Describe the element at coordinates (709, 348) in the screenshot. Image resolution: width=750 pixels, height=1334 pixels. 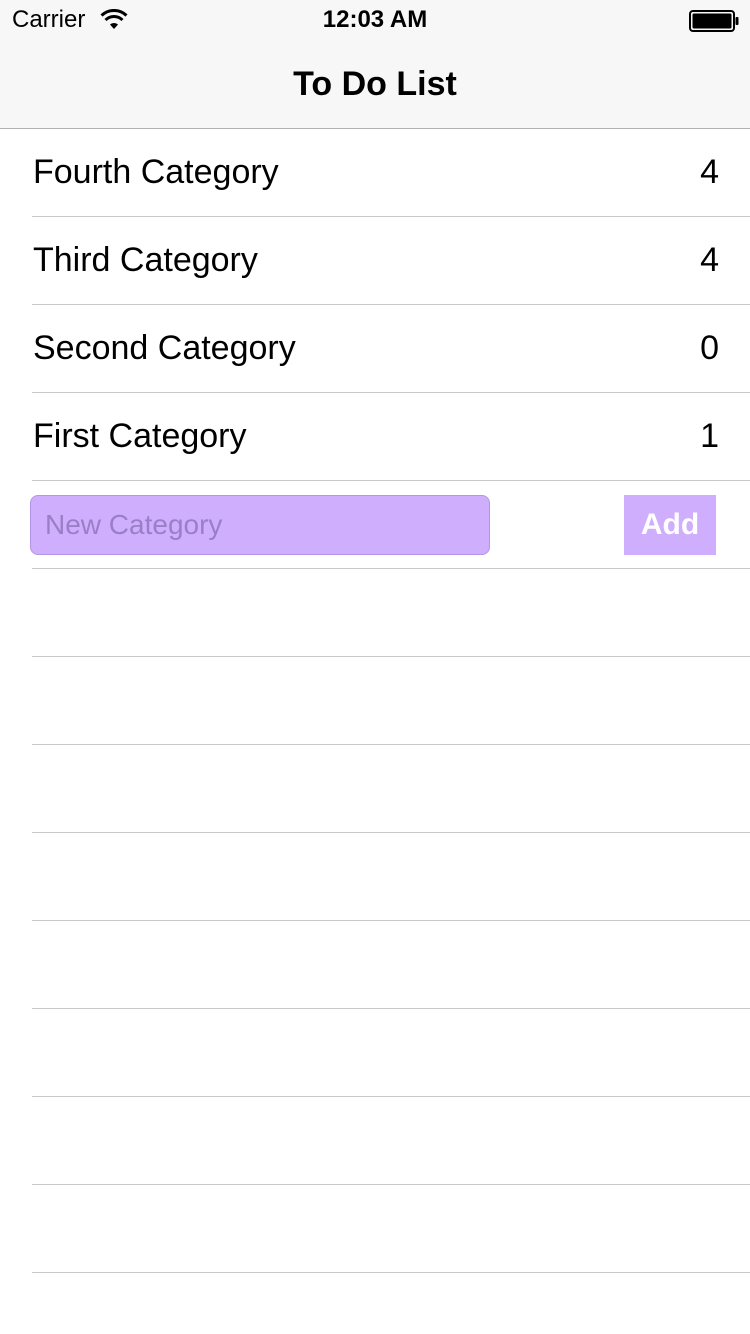
I see `category-count: 0` at that location.